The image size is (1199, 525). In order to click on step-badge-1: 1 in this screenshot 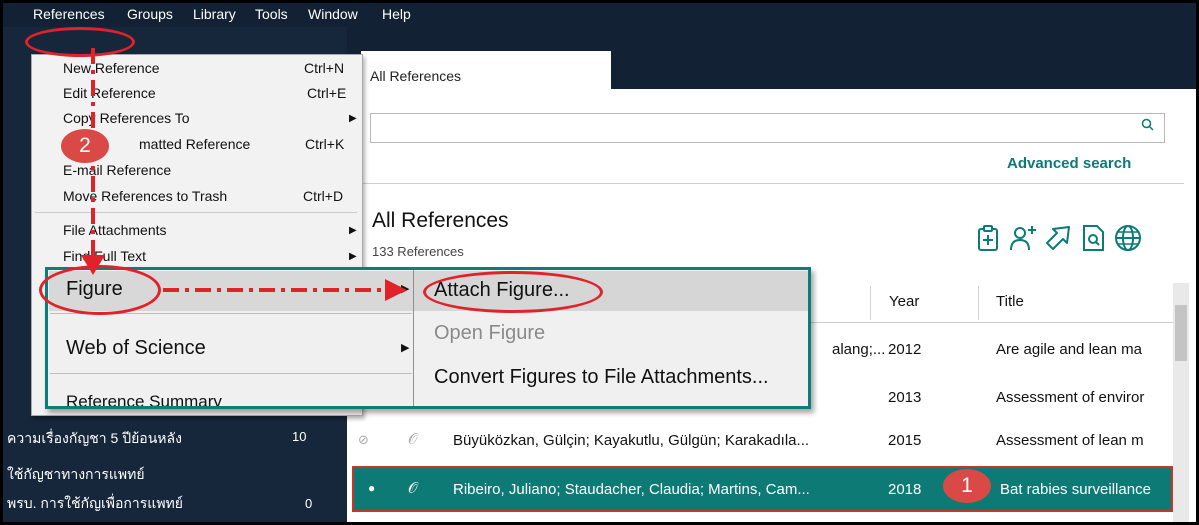, I will do `click(967, 486)`.